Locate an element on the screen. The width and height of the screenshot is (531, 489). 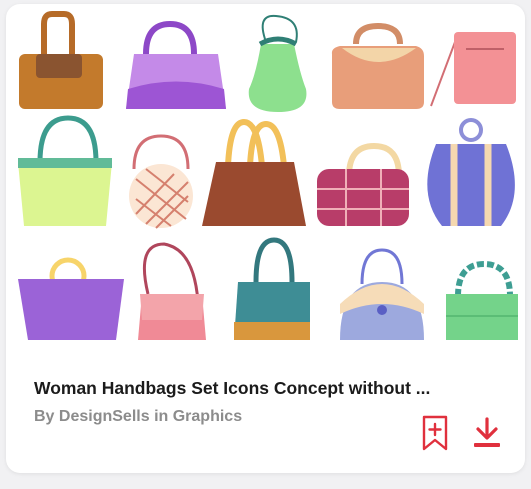
purple-handbag-icon is located at coordinates (176, 64).